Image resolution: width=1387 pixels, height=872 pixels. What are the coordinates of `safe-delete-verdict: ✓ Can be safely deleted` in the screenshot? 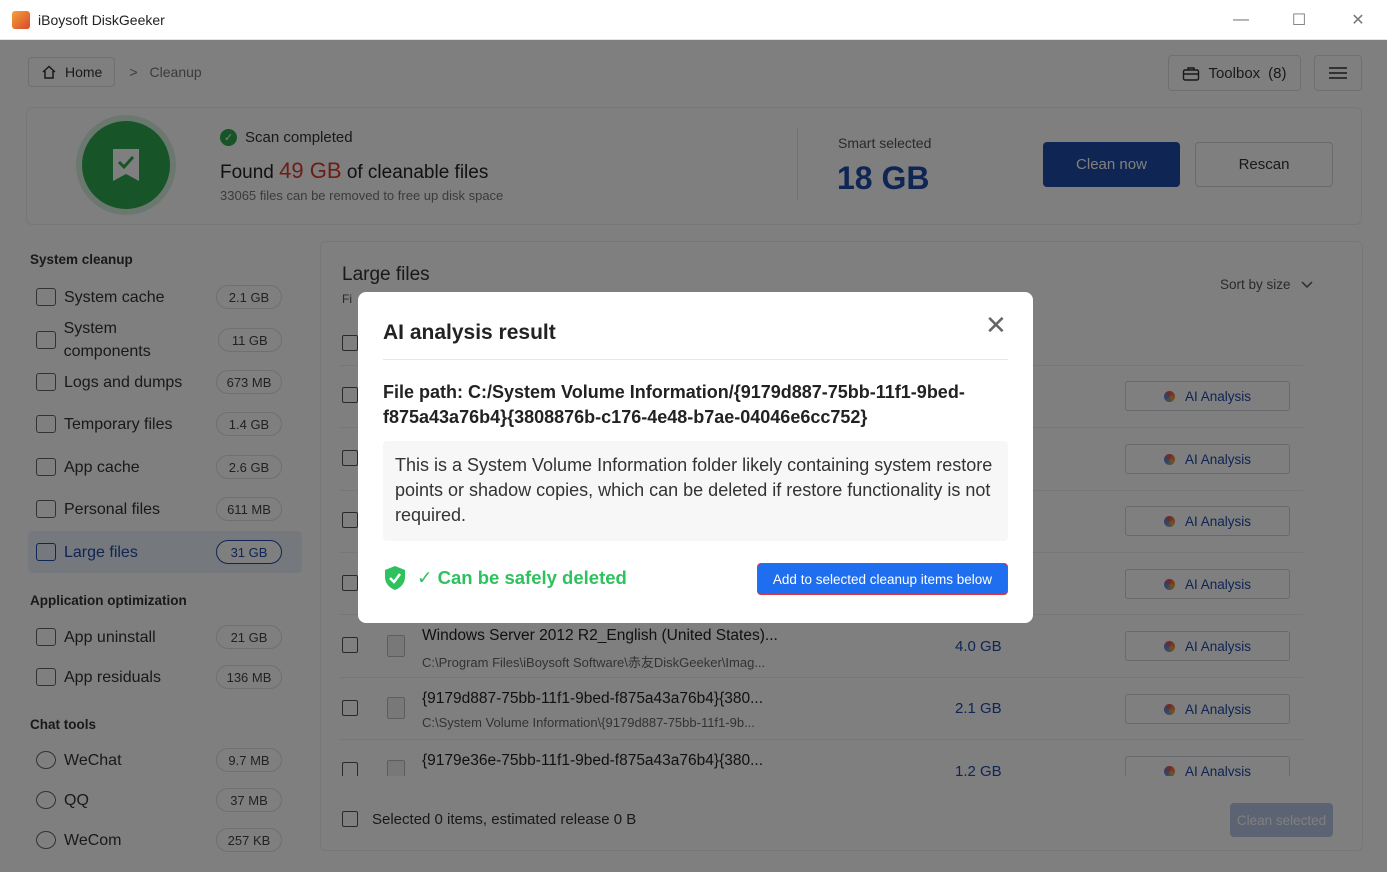 It's located at (505, 578).